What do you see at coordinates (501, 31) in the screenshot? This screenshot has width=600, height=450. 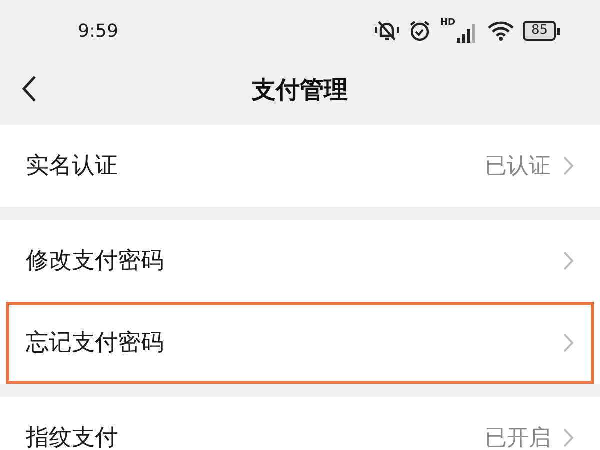 I see `wifi-icon` at bounding box center [501, 31].